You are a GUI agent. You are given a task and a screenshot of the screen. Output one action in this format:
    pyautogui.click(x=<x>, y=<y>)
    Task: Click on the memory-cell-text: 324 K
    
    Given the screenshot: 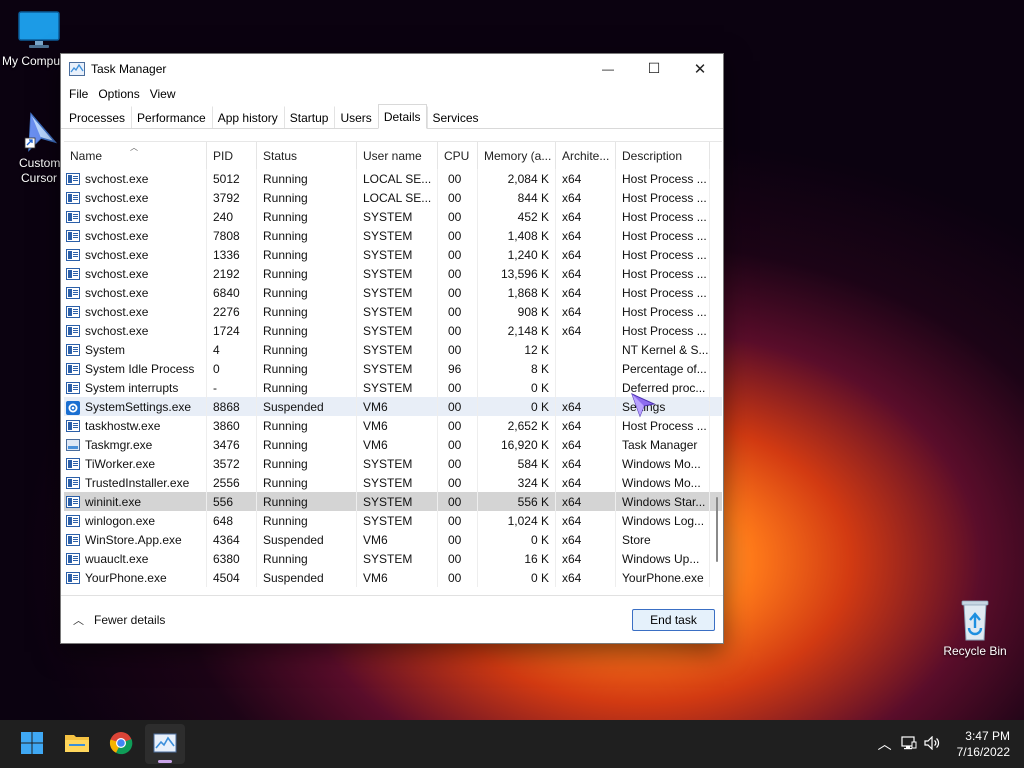 What is the action you would take?
    pyautogui.click(x=533, y=482)
    